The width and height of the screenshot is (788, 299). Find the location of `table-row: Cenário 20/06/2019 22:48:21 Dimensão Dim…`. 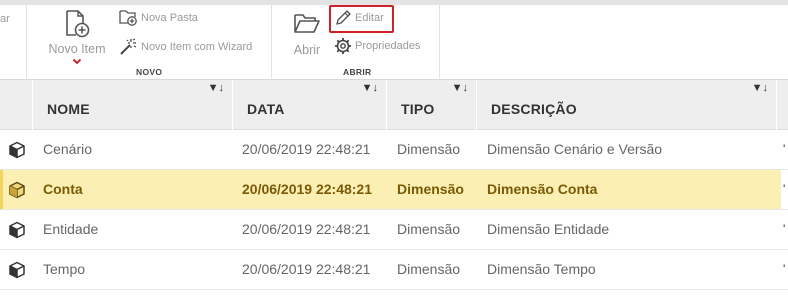

table-row: Cenário 20/06/2019 22:48:21 Dimensão Dim… is located at coordinates (394, 150).